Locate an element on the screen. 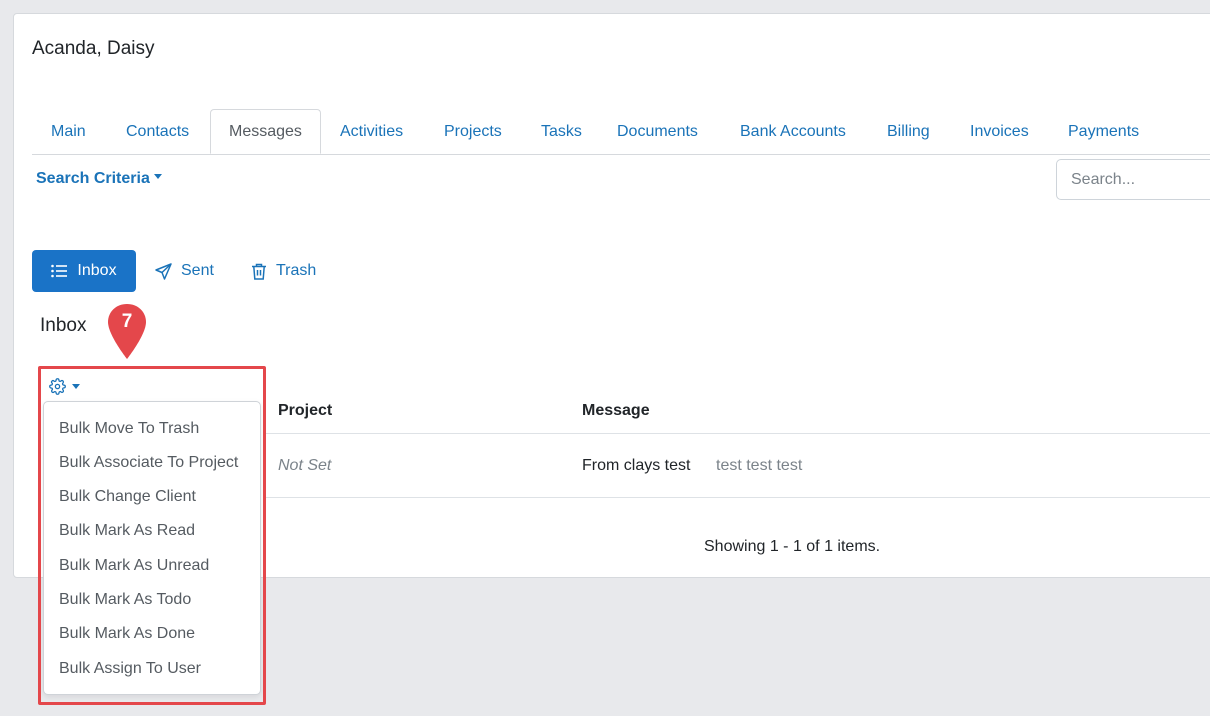 The image size is (1210, 716). trash-button: Trash is located at coordinates (283, 271).